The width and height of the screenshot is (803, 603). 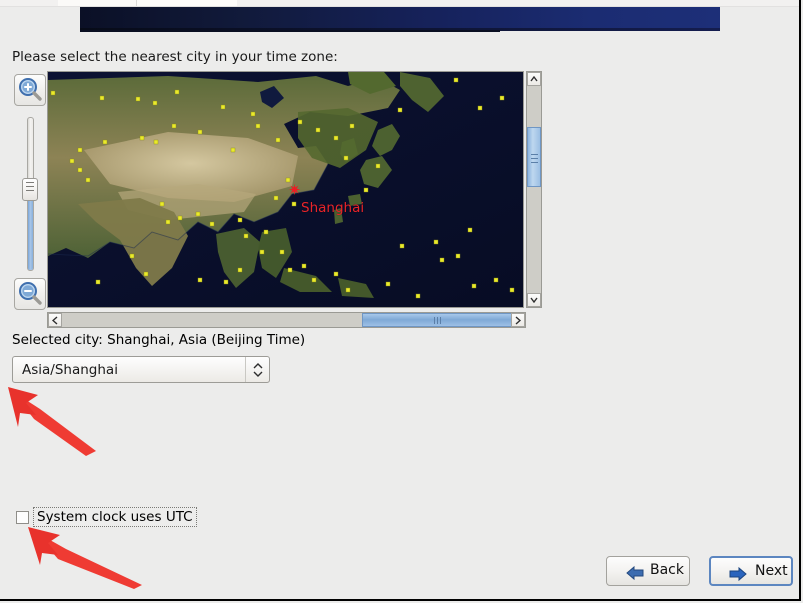 What do you see at coordinates (30, 93) in the screenshot?
I see `zoom-in-magnifier-icon` at bounding box center [30, 93].